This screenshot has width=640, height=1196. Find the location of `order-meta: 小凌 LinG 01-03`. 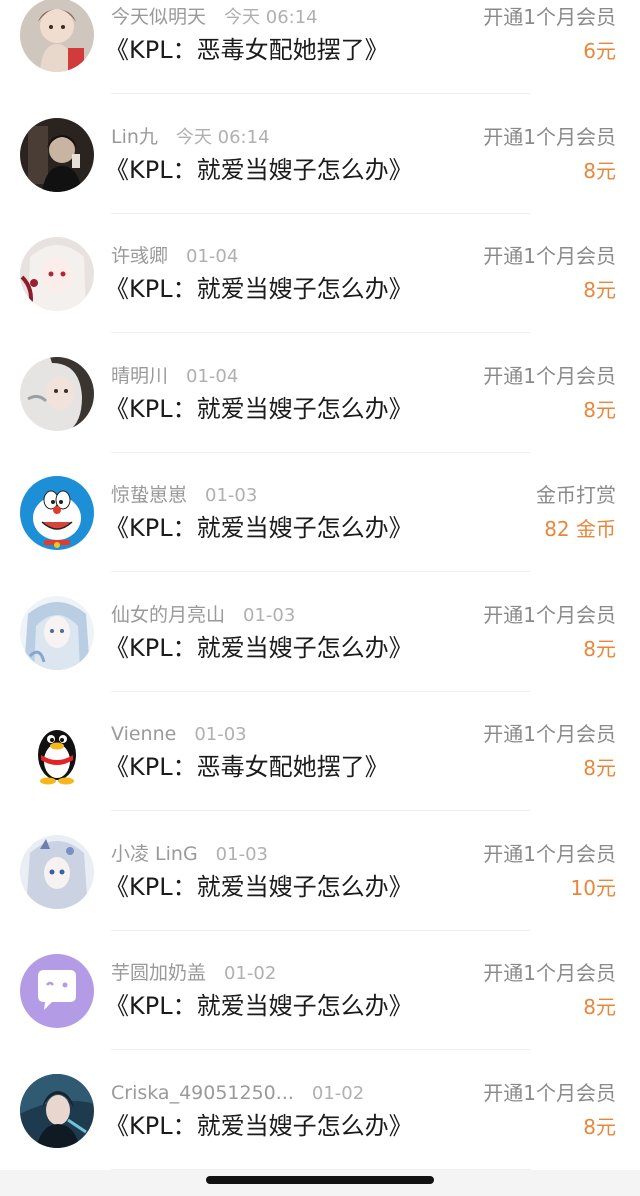

order-meta: 小凌 LinG 01-03 is located at coordinates (189, 854).